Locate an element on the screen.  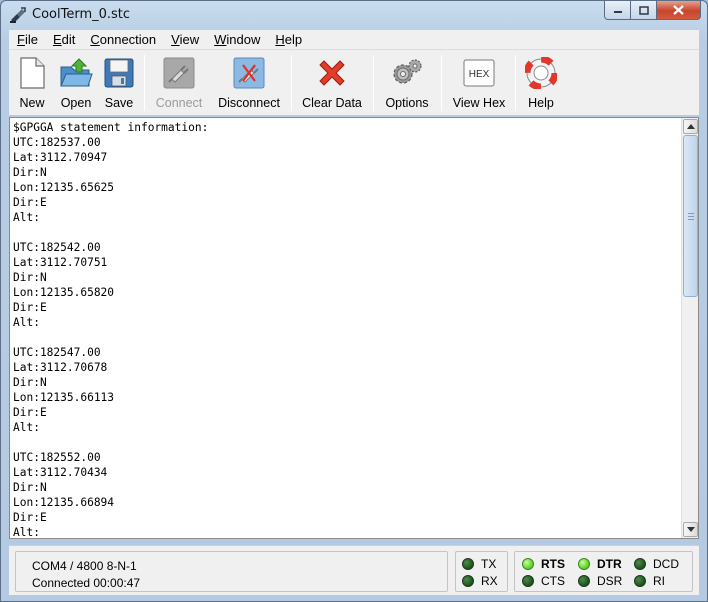
scroll-down-button is located at coordinates (690, 529).